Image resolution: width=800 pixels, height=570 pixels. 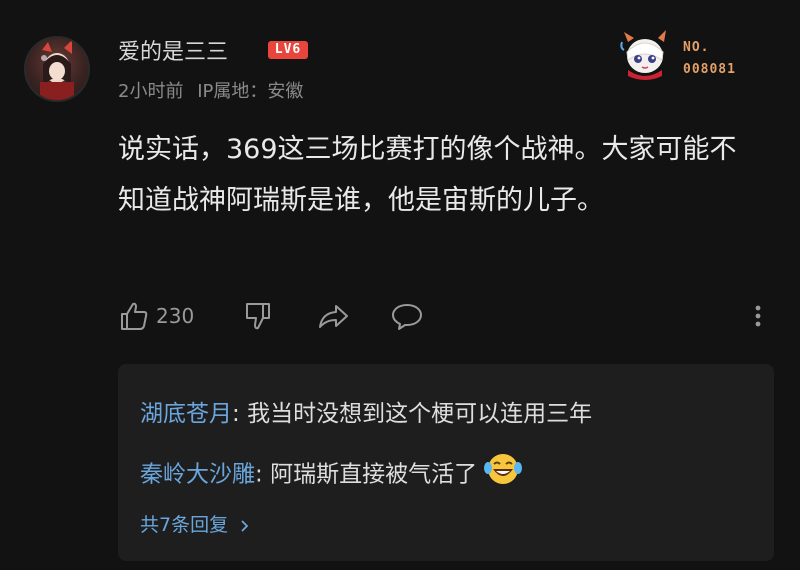 I want to click on share-button, so click(x=333, y=316).